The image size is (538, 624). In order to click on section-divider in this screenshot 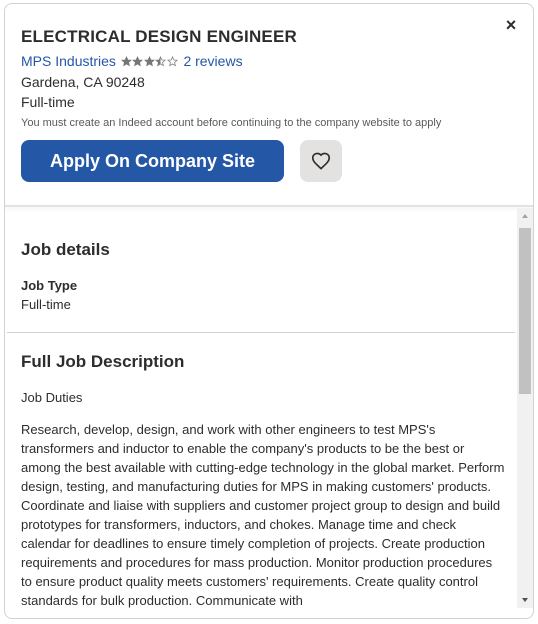, I will do `click(261, 332)`.